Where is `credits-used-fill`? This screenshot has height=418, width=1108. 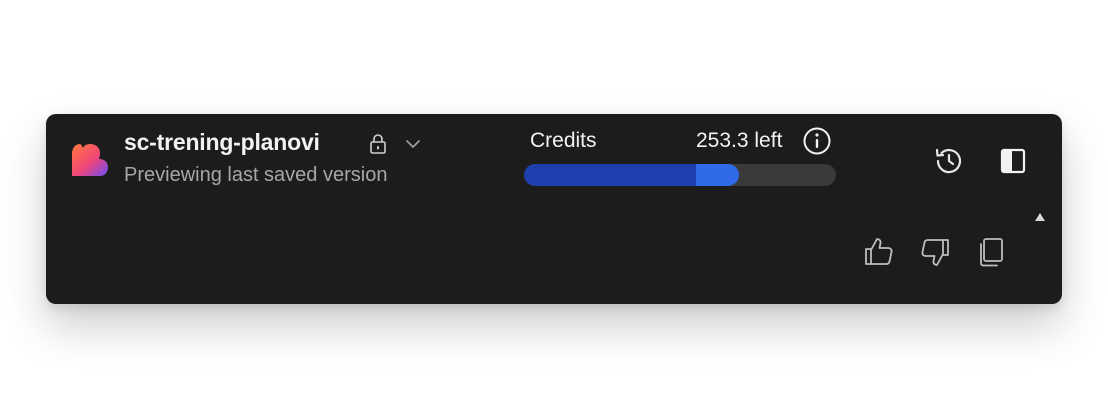
credits-used-fill is located at coordinates (610, 175).